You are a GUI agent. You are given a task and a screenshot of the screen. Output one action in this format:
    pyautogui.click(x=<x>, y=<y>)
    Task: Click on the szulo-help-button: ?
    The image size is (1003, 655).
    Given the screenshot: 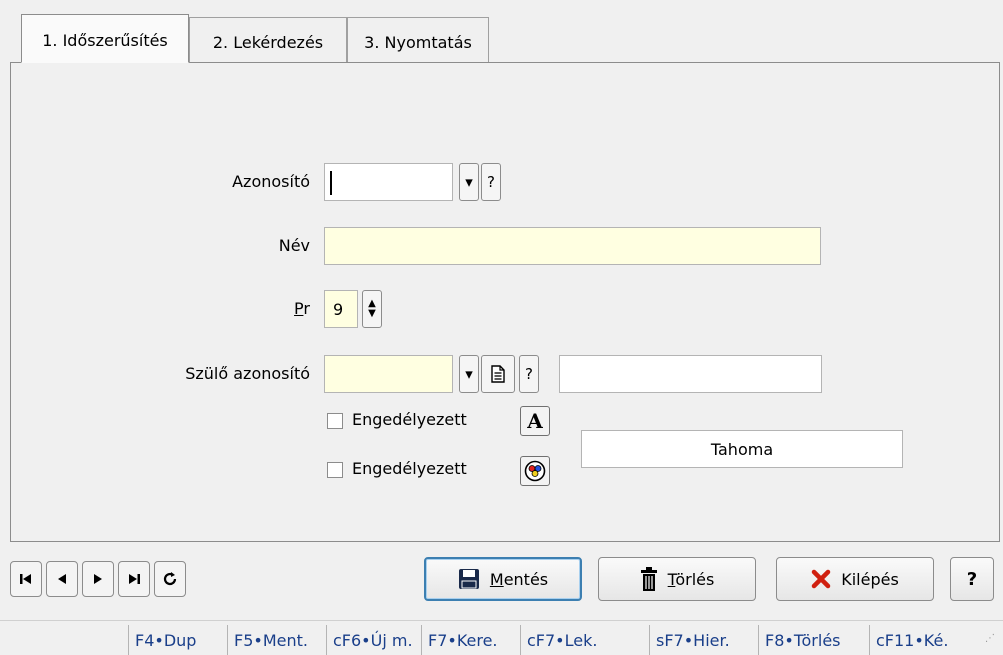 What is the action you would take?
    pyautogui.click(x=529, y=374)
    